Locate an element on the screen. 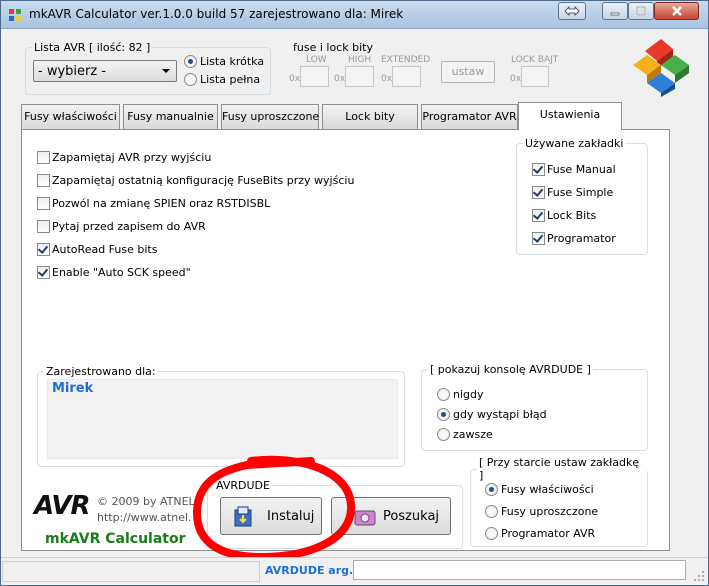  console-radio-label: zawsze is located at coordinates (473, 434).